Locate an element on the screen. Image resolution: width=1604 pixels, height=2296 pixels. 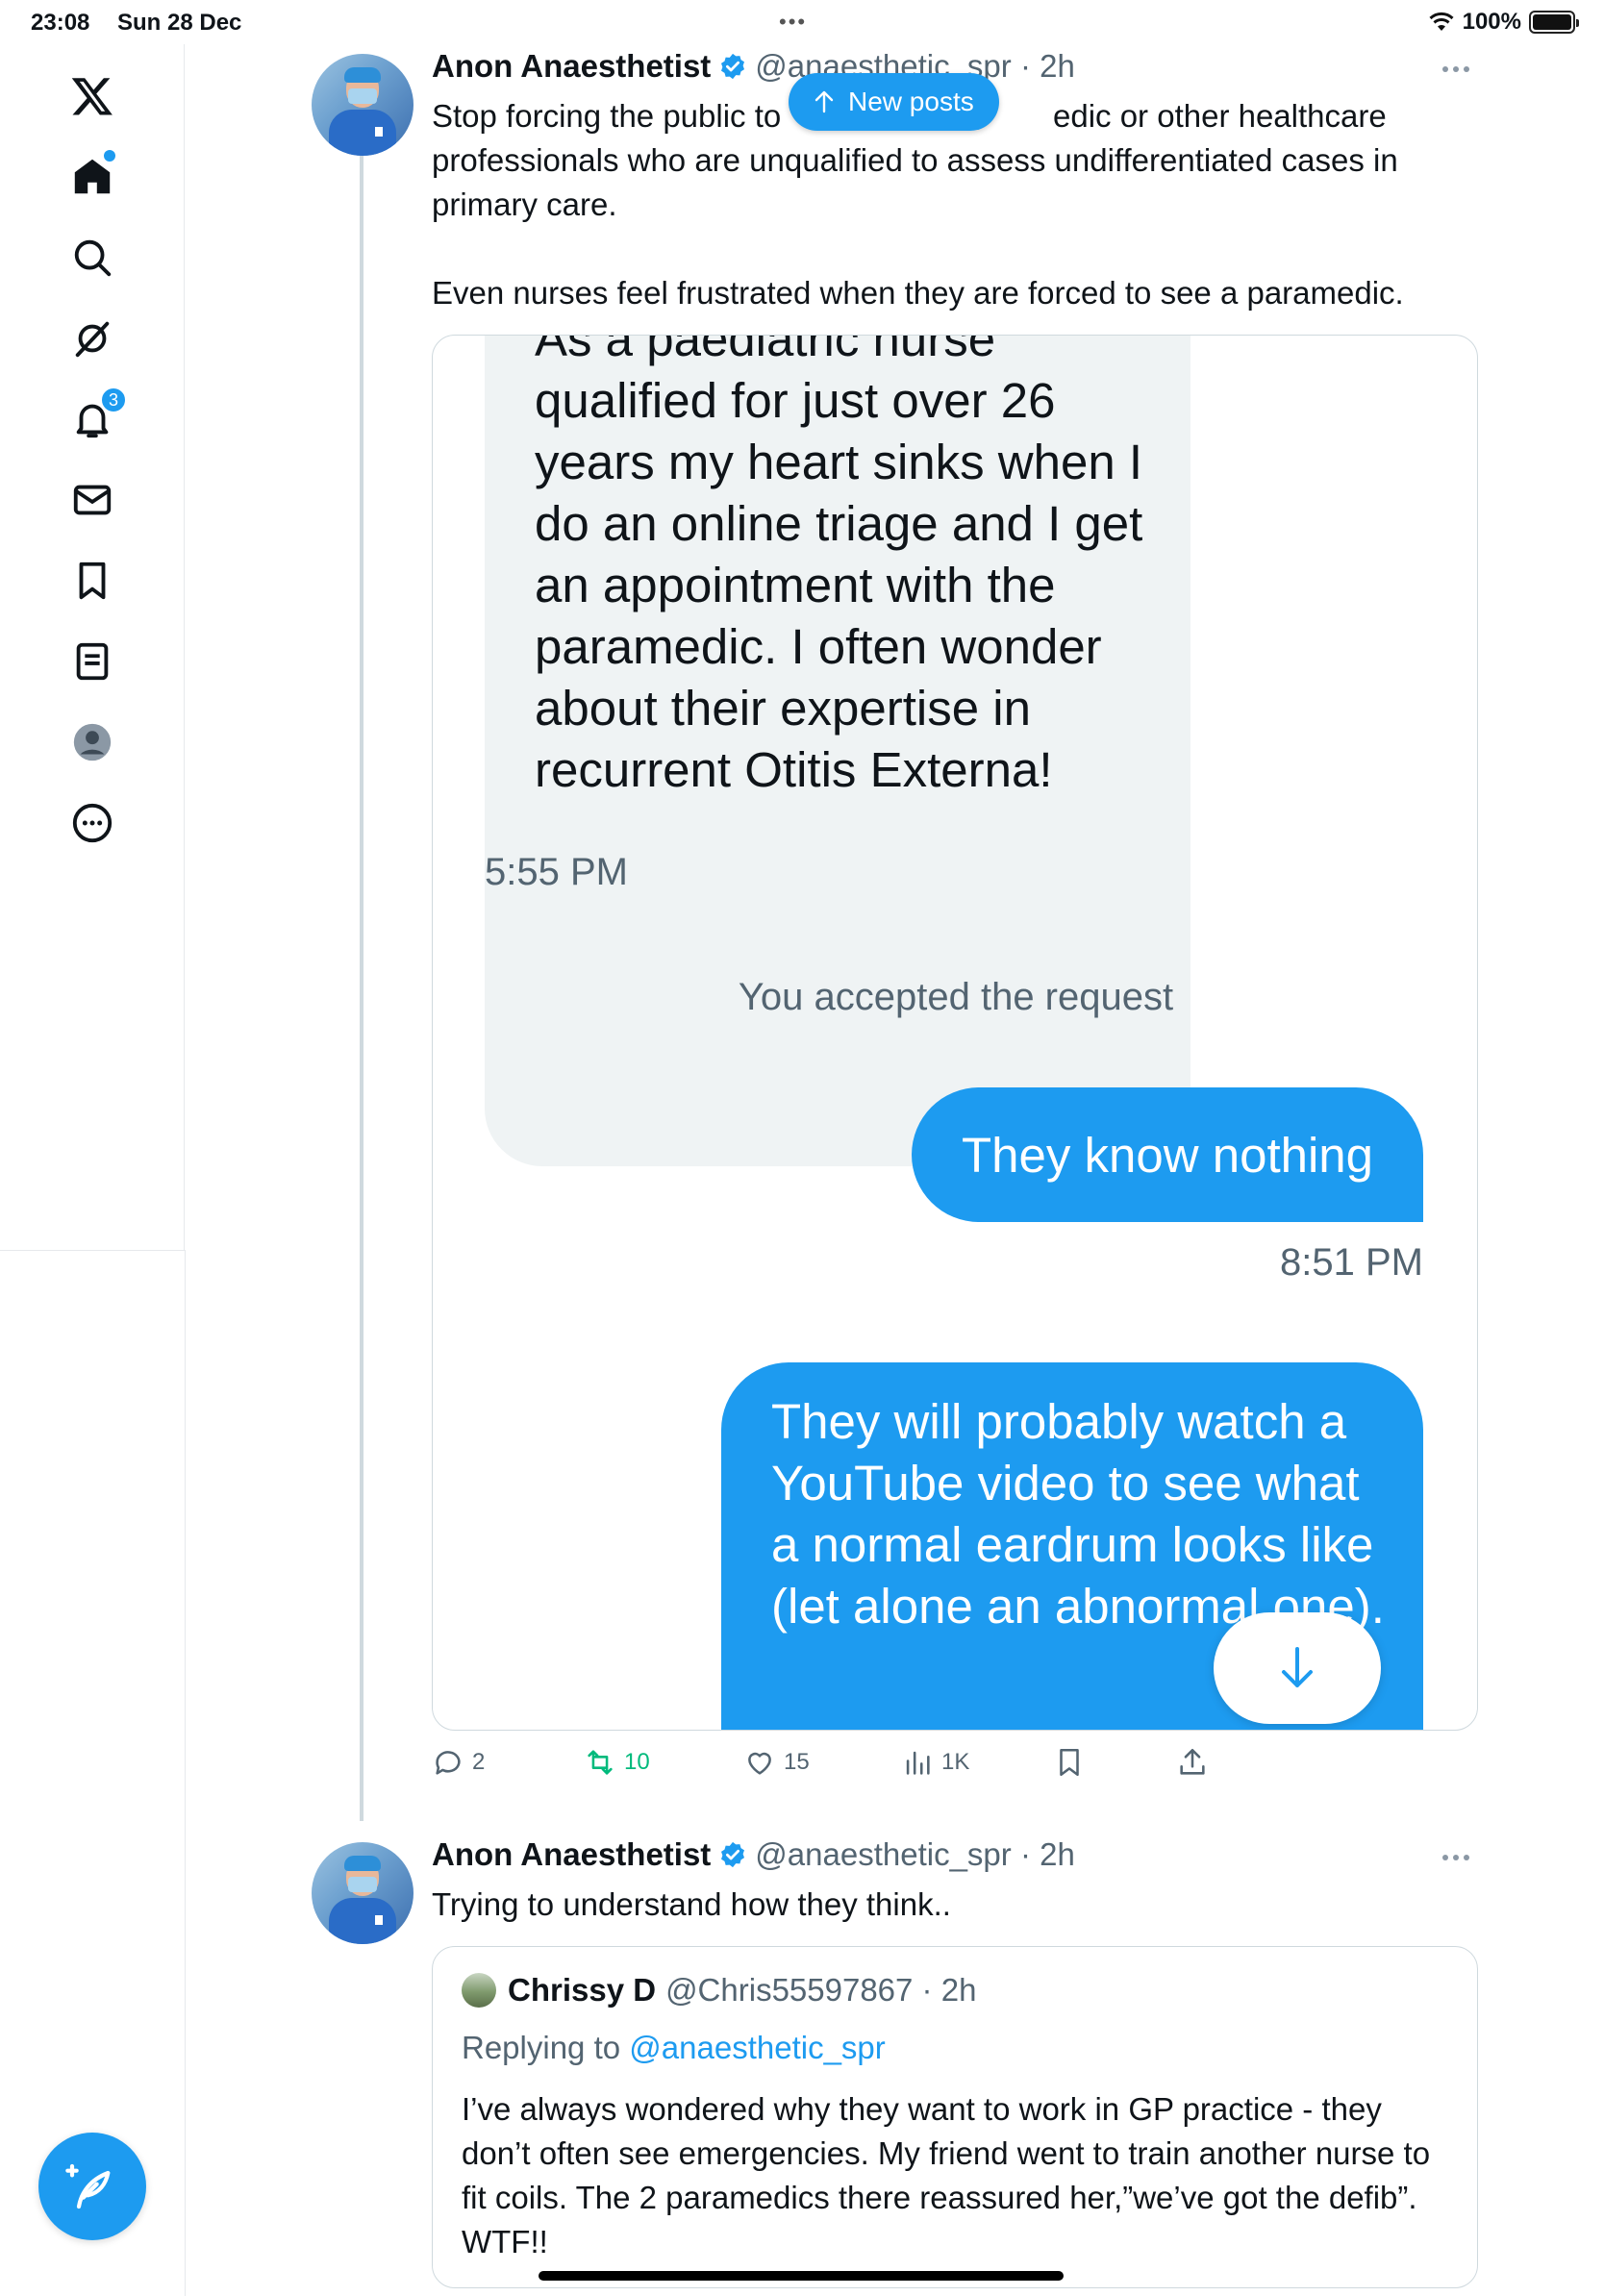
sidebar-item-lists is located at coordinates (92, 661).